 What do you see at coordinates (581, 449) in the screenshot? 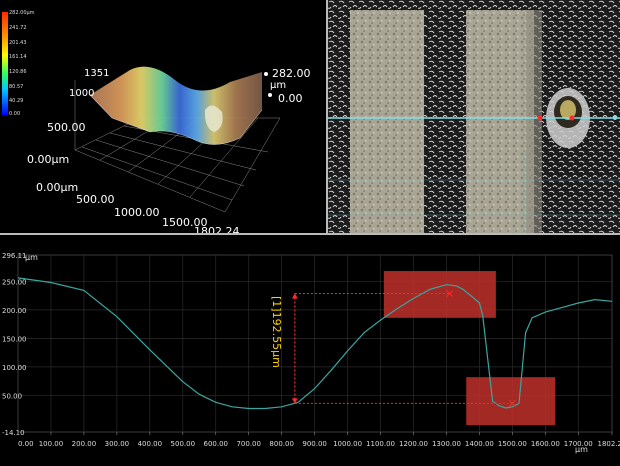
I see `x-unit-label: µm` at bounding box center [581, 449].